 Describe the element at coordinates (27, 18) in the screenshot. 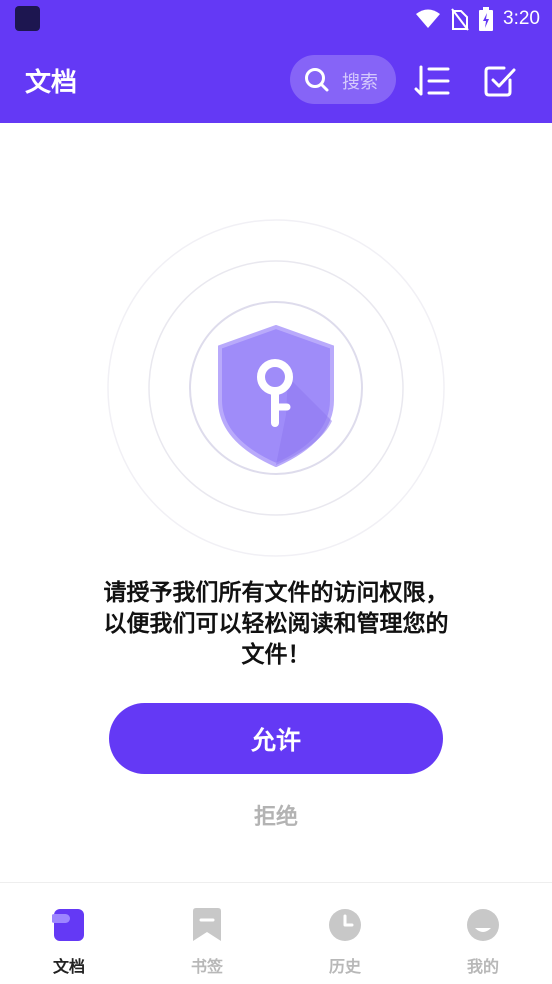

I see `app-notification-icon` at that location.